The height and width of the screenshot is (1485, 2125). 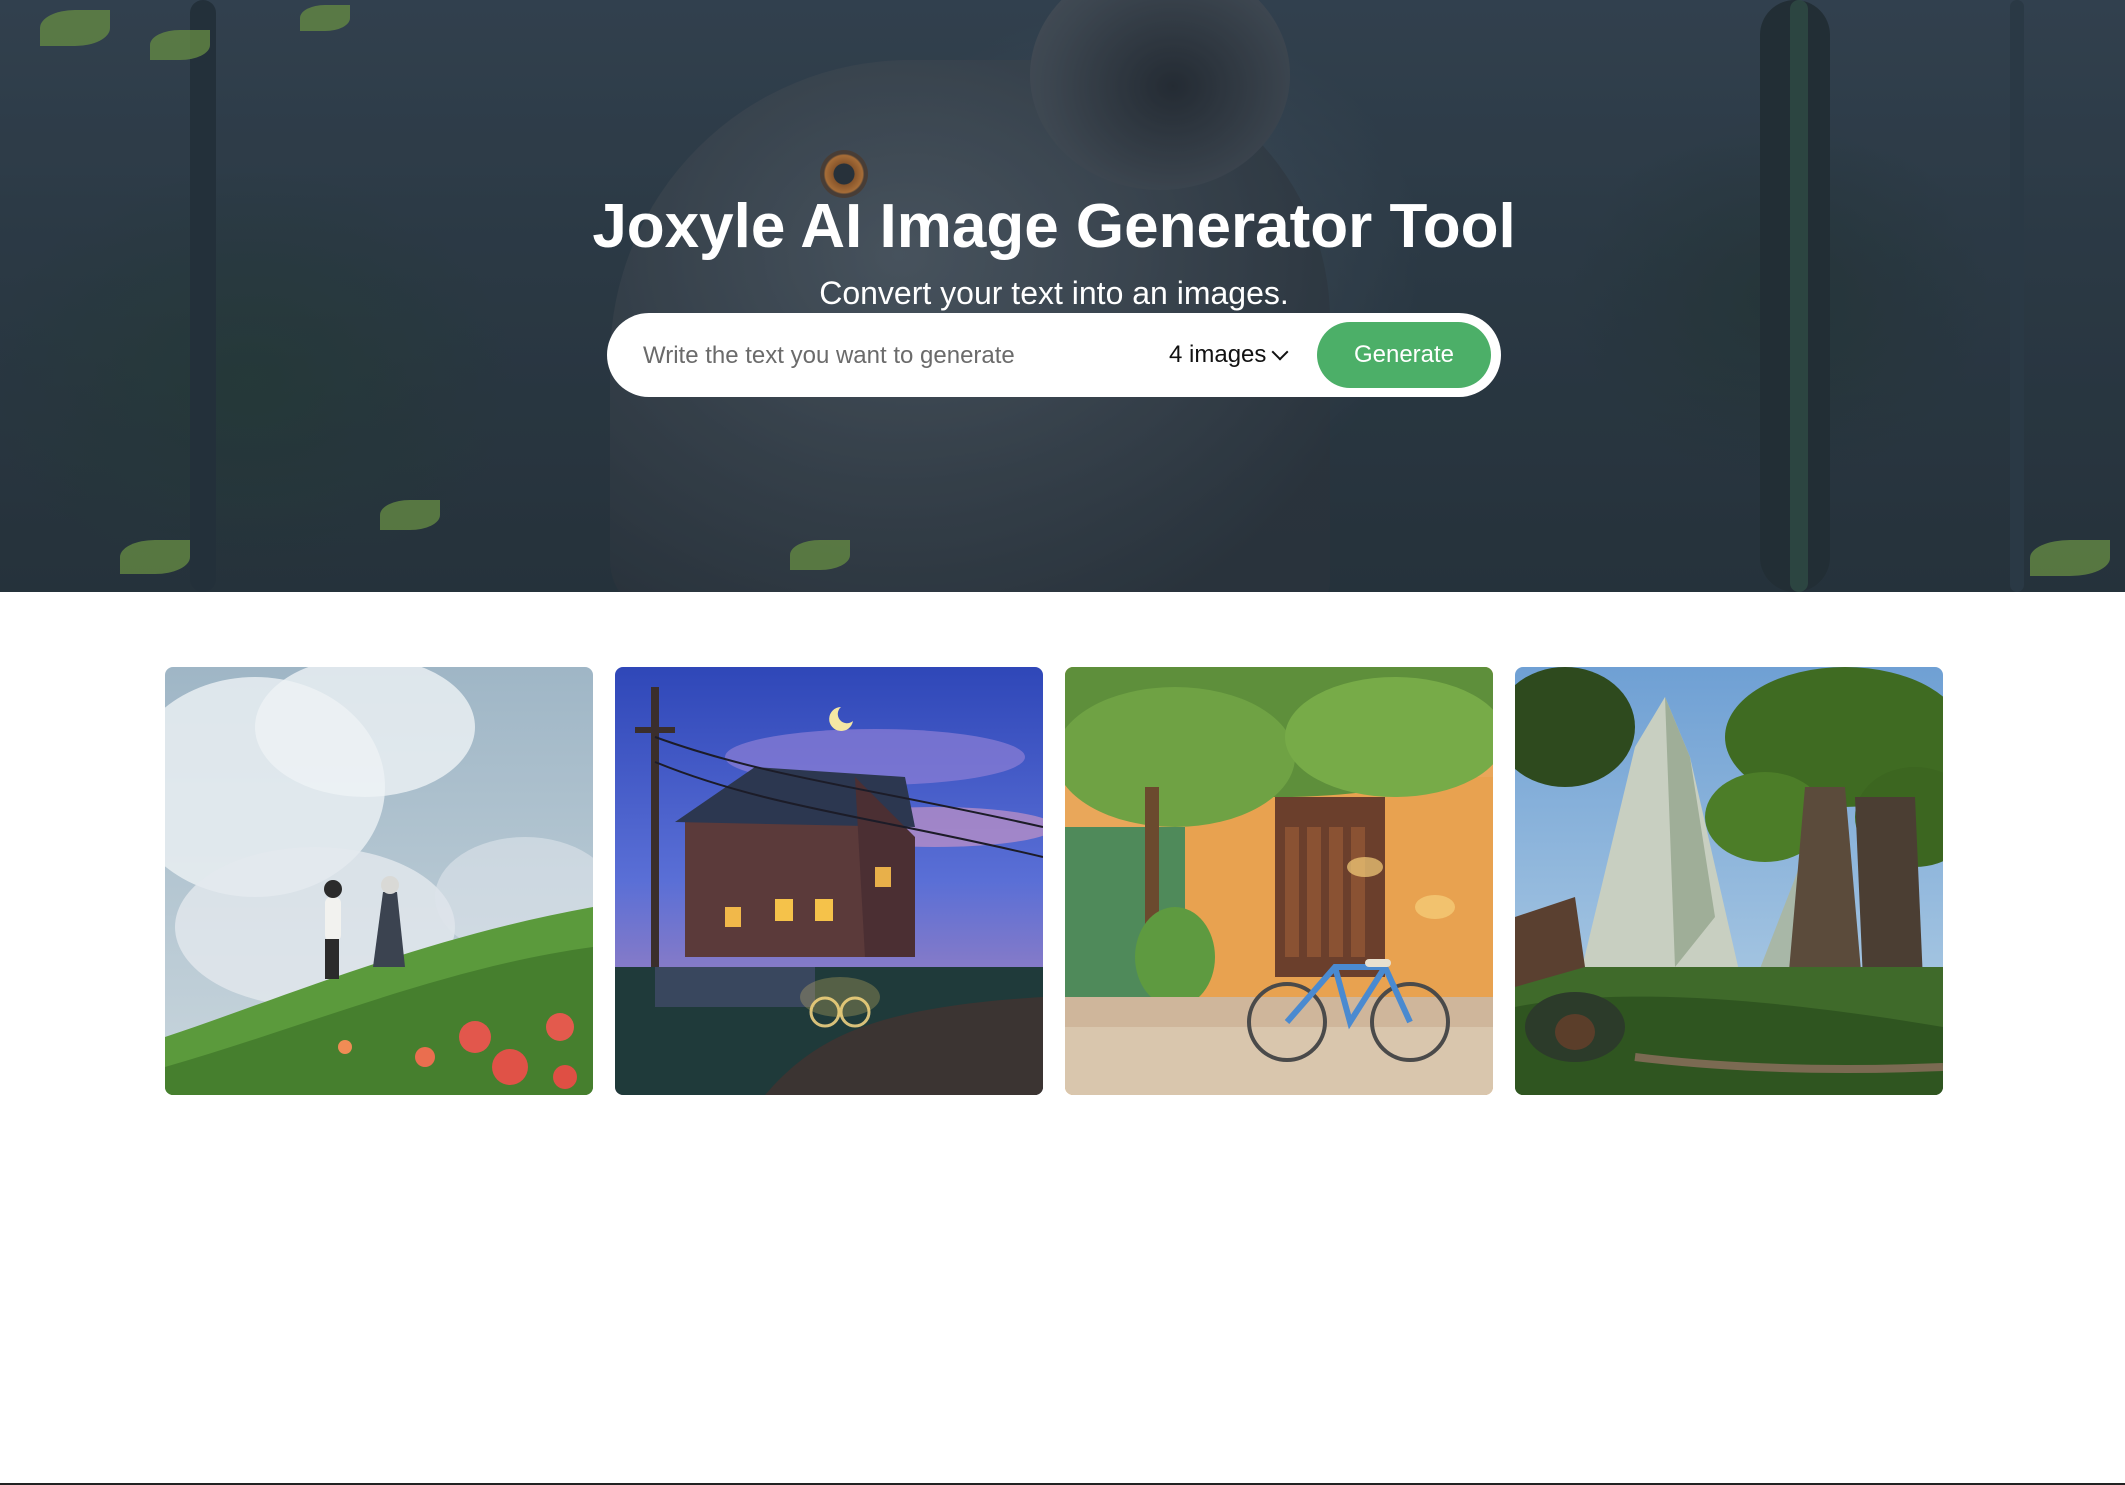 What do you see at coordinates (1218, 354) in the screenshot?
I see `image-count-value: 4 images` at bounding box center [1218, 354].